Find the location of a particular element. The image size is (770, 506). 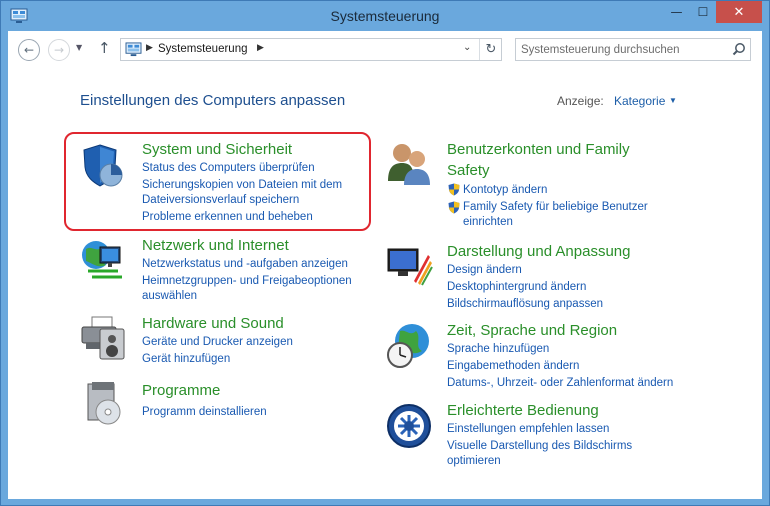

control-panel-icon is located at coordinates (133, 49).